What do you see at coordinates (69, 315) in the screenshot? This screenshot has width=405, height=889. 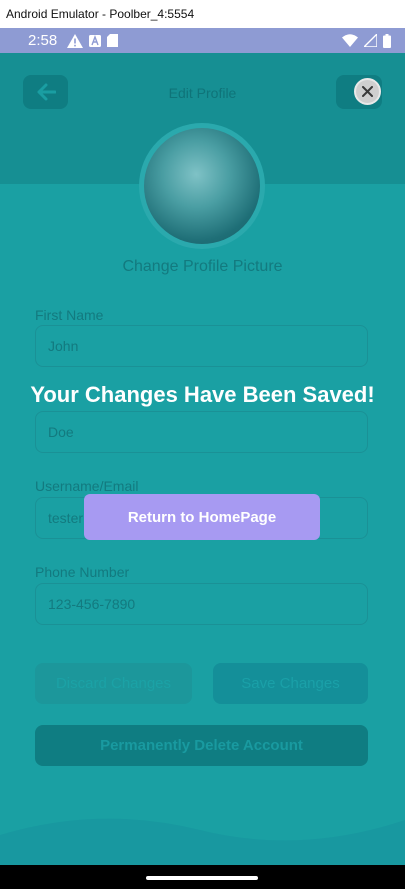 I see `first-name-label: First Name` at bounding box center [69, 315].